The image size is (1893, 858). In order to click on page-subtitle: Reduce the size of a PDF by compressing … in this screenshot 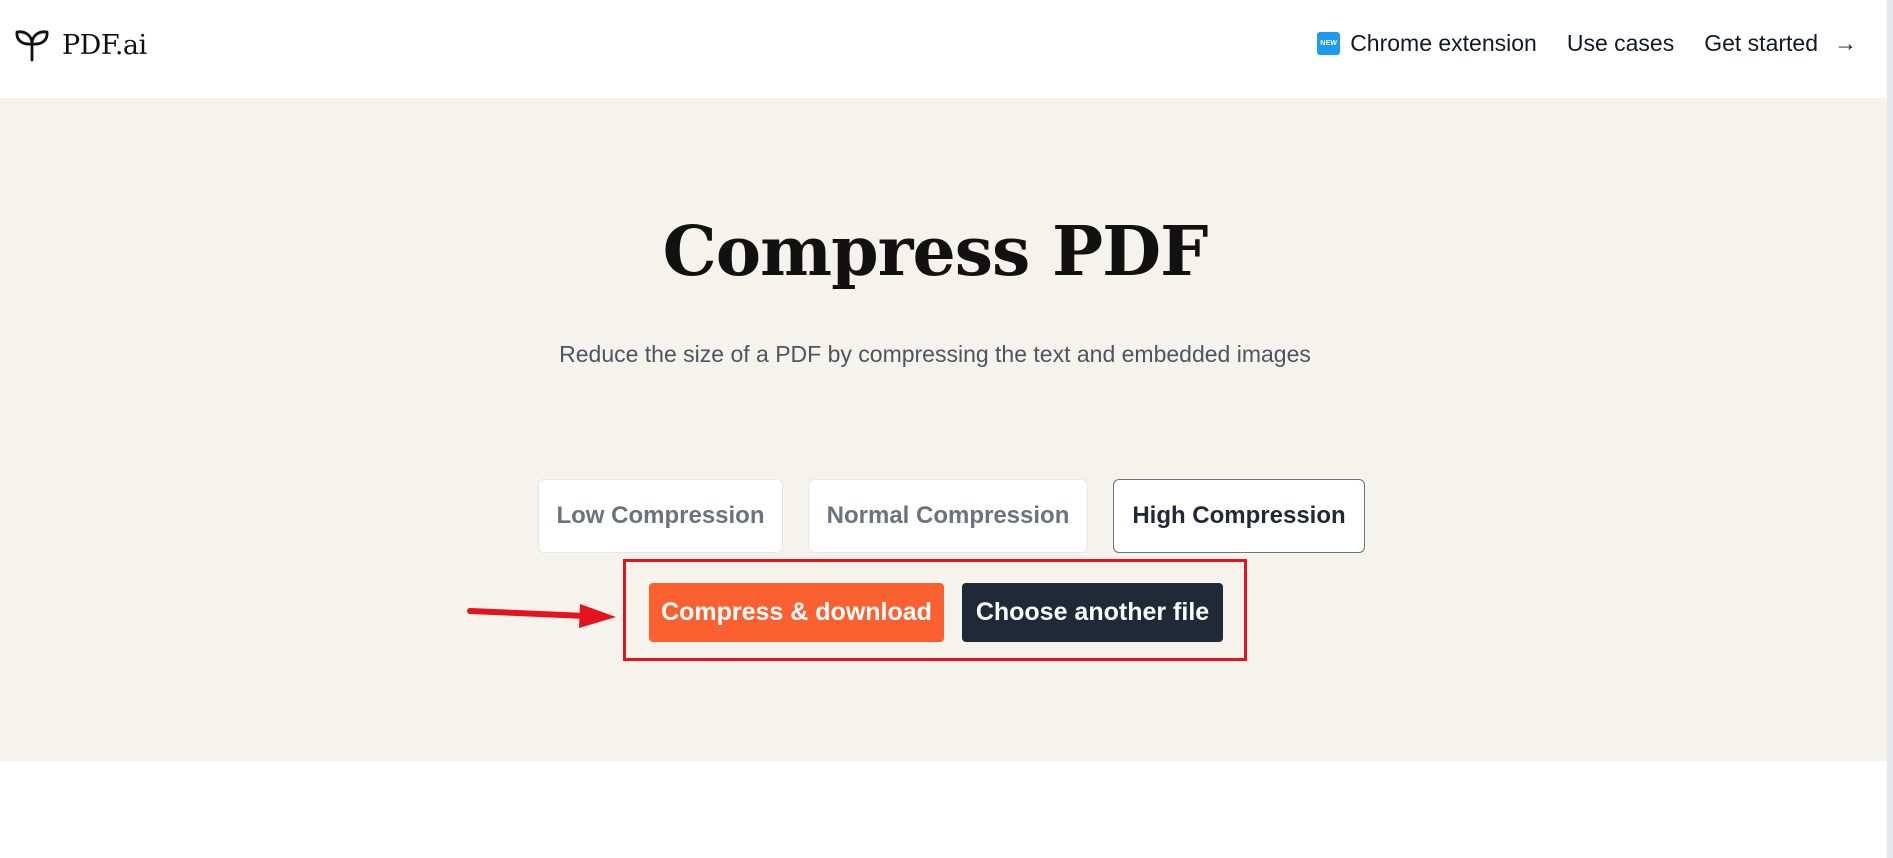, I will do `click(935, 354)`.